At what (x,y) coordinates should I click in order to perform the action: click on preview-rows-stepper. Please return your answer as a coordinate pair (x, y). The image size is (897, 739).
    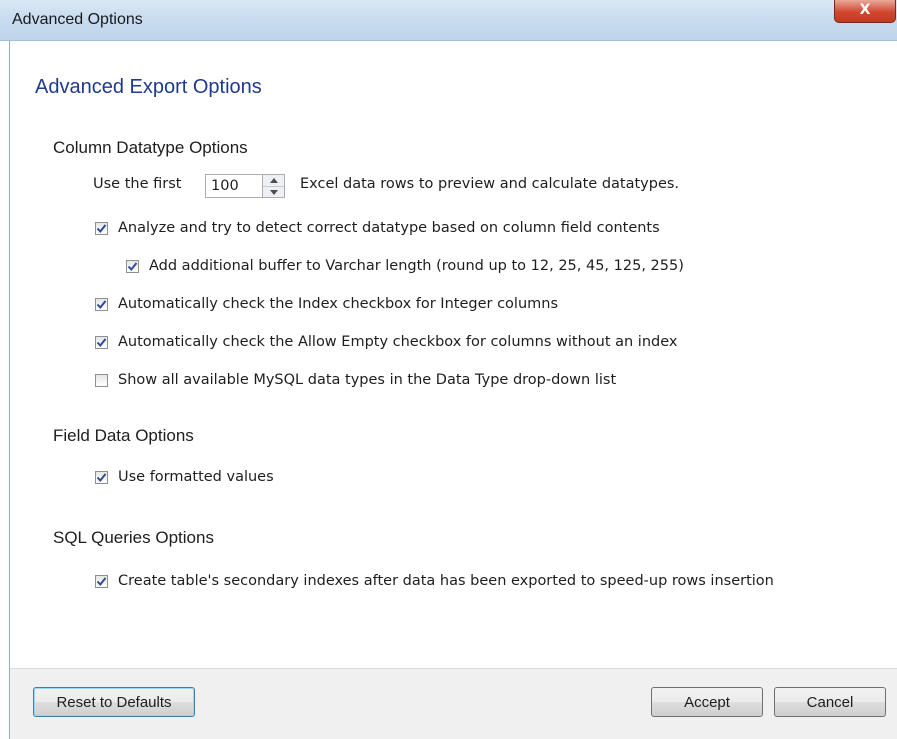
    Looking at the image, I should click on (274, 186).